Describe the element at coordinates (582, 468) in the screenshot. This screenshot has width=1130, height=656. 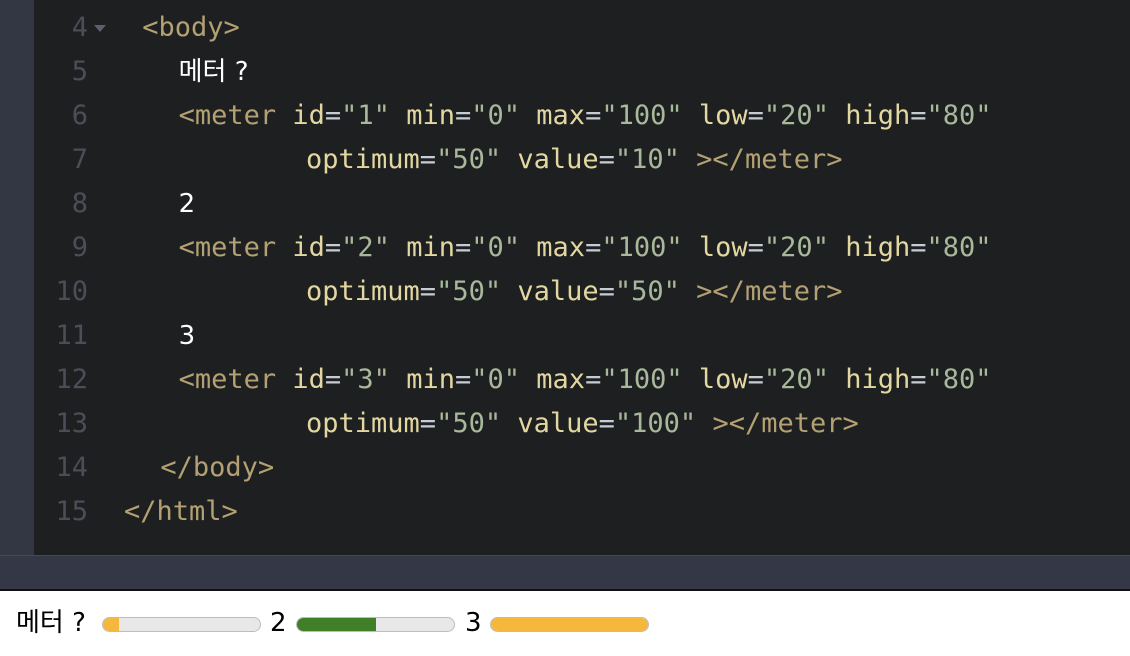
I see `code-line: 14 </body>` at that location.